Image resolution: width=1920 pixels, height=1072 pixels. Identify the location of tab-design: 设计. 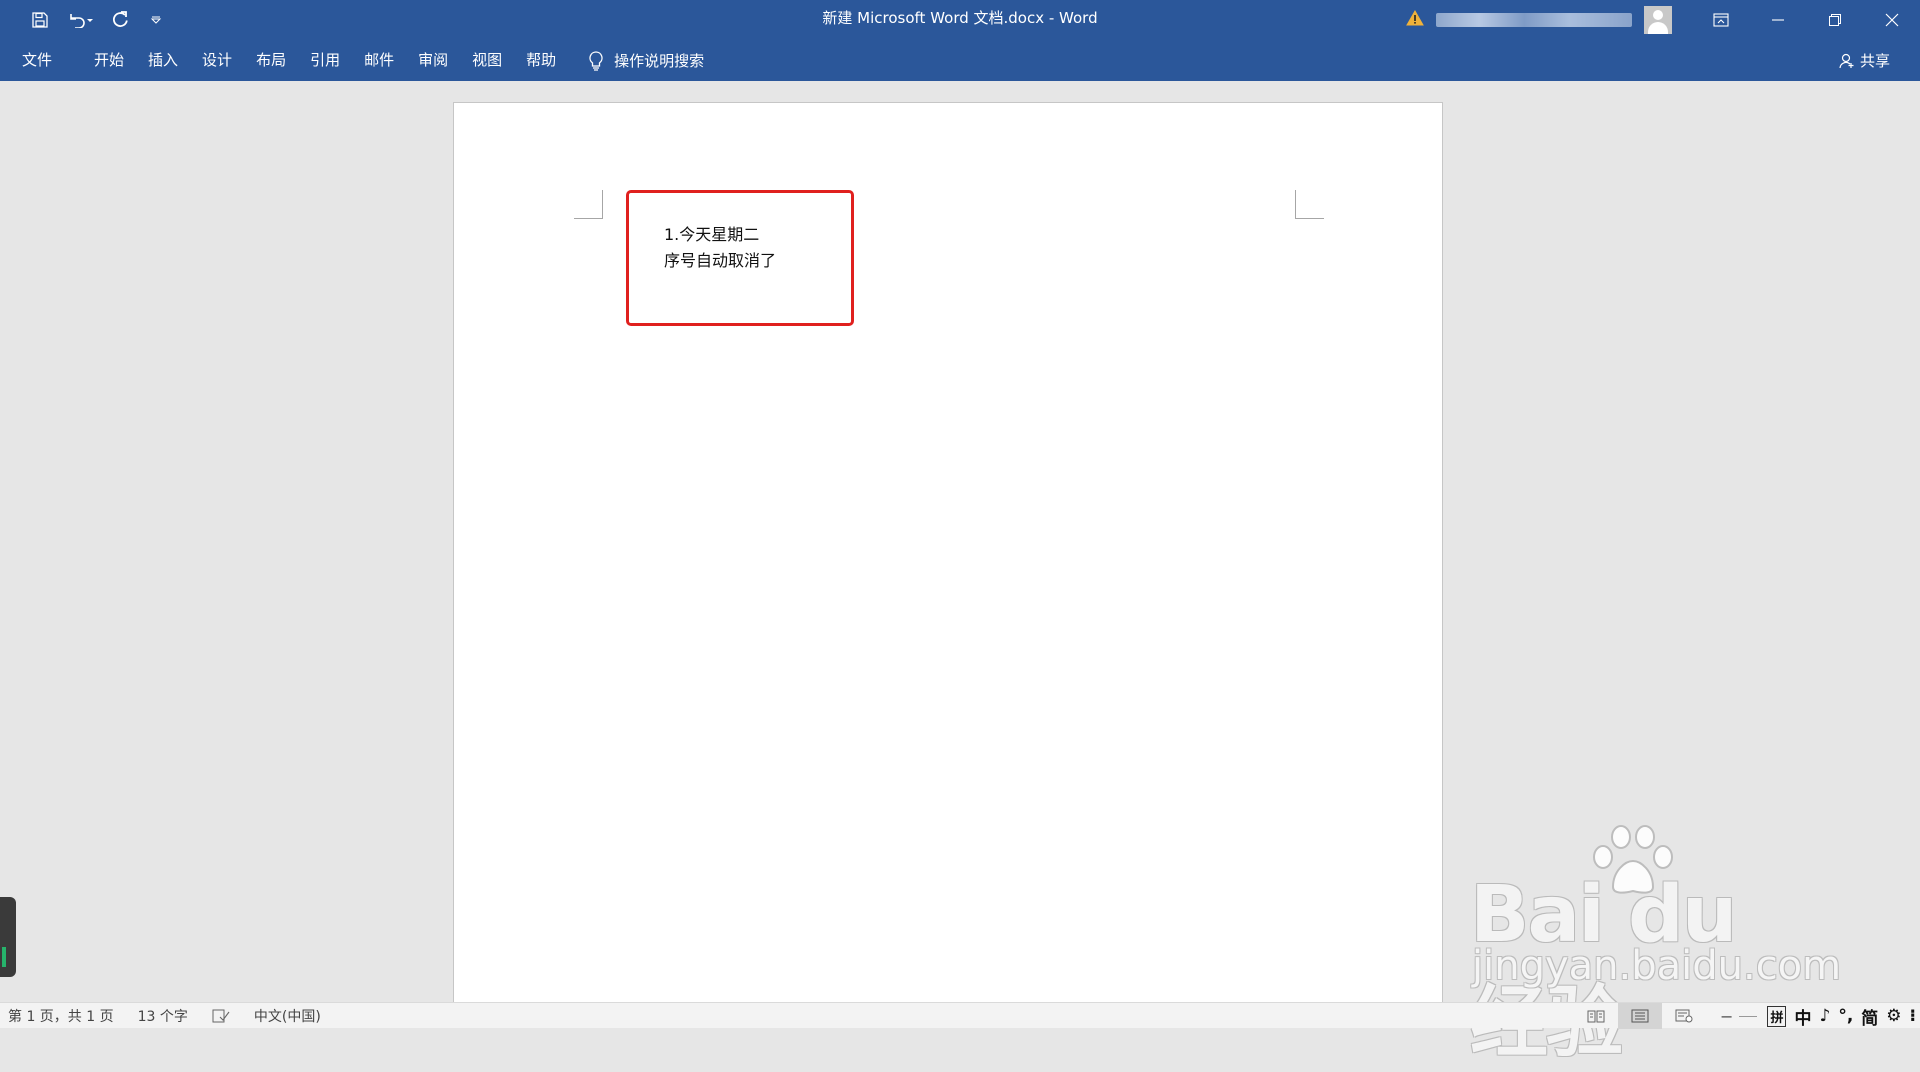
(217, 60).